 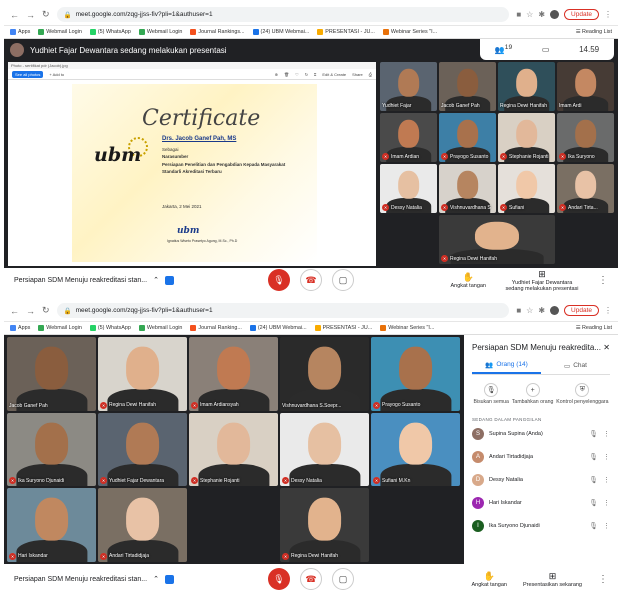 What do you see at coordinates (142, 525) in the screenshot?
I see `participant-tile: ✕ Andari Tirtadidjaja` at bounding box center [142, 525].